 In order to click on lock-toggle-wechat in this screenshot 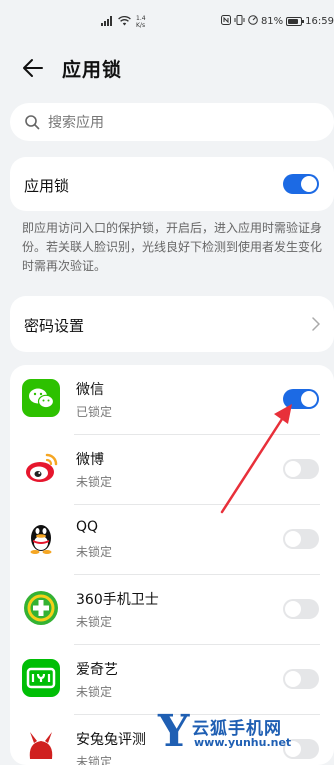, I will do `click(301, 399)`.